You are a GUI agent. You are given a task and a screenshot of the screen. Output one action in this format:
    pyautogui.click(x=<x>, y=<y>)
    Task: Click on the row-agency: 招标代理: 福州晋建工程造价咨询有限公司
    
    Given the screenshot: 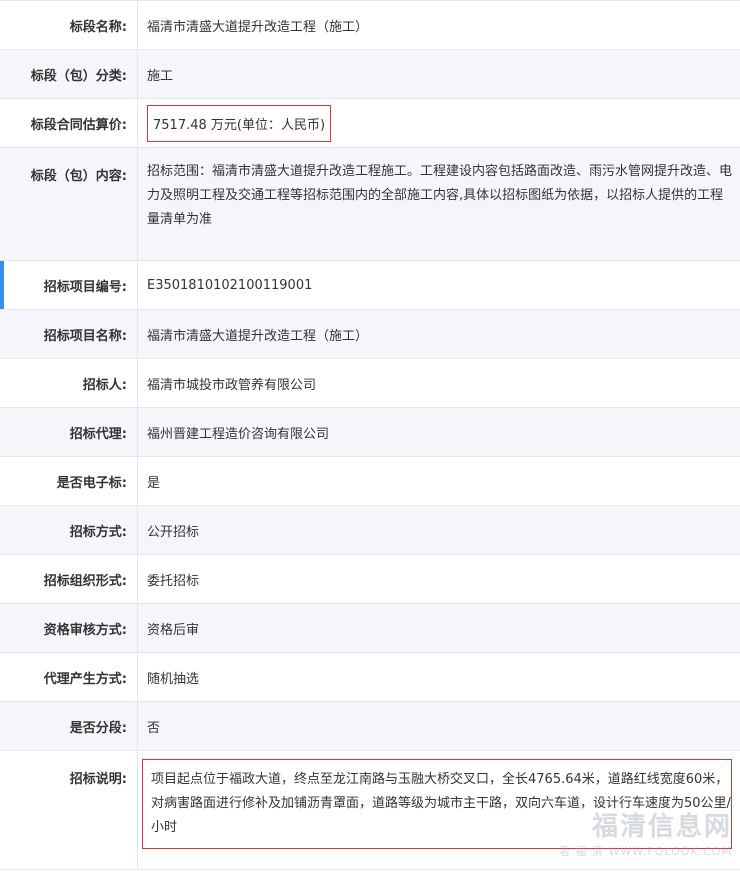 What is the action you would take?
    pyautogui.click(x=370, y=432)
    